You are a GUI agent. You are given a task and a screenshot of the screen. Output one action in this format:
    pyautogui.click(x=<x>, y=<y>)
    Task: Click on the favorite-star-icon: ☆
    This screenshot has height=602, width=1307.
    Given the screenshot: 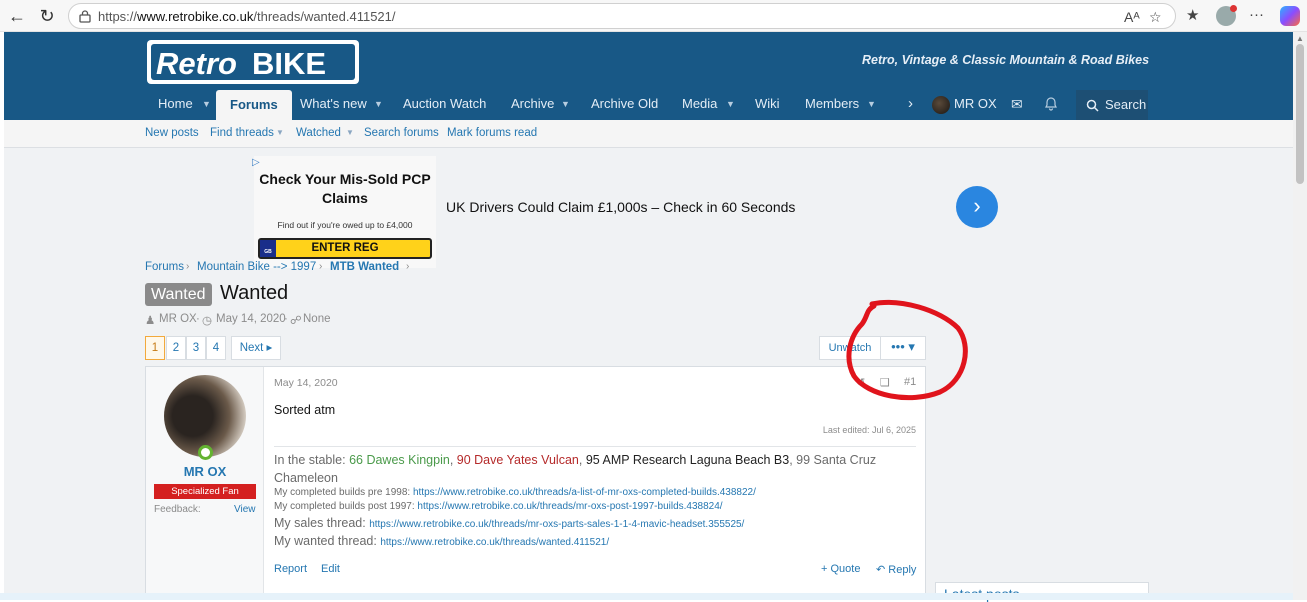 What is the action you would take?
    pyautogui.click(x=1155, y=17)
    